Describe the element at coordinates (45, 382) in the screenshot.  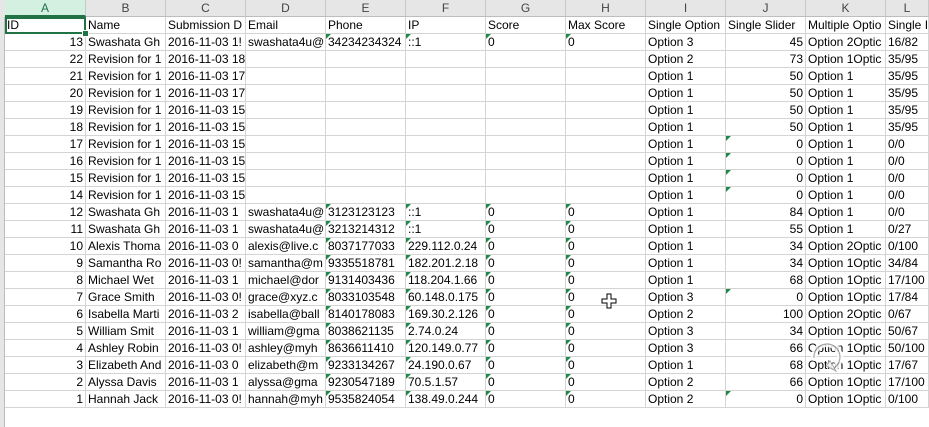
I see `cell: 2` at that location.